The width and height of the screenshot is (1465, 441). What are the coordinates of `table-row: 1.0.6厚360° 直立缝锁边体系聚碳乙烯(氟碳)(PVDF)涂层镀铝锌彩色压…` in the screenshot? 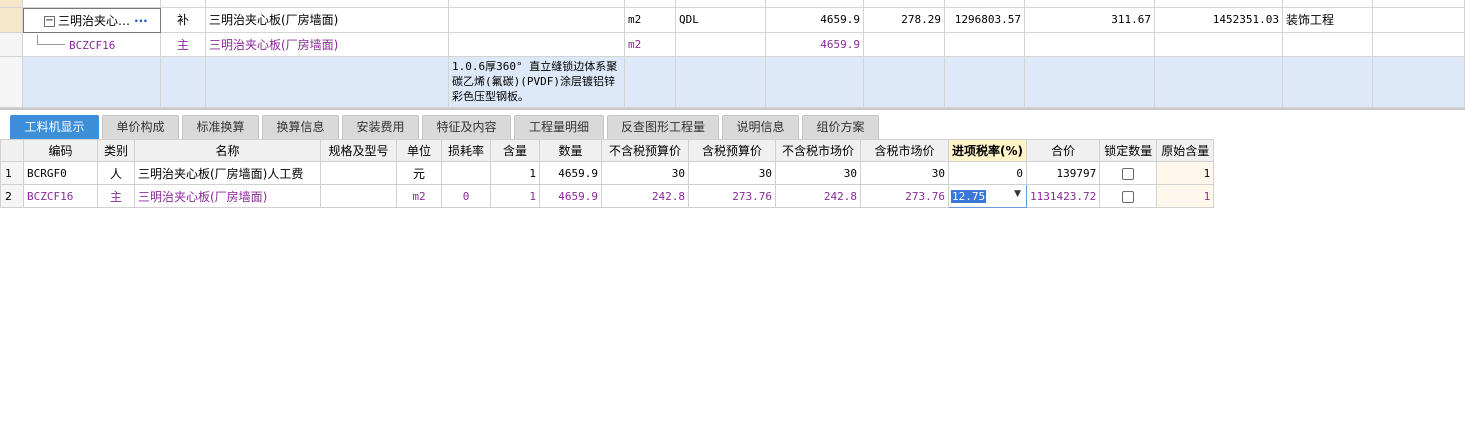 It's located at (732, 82).